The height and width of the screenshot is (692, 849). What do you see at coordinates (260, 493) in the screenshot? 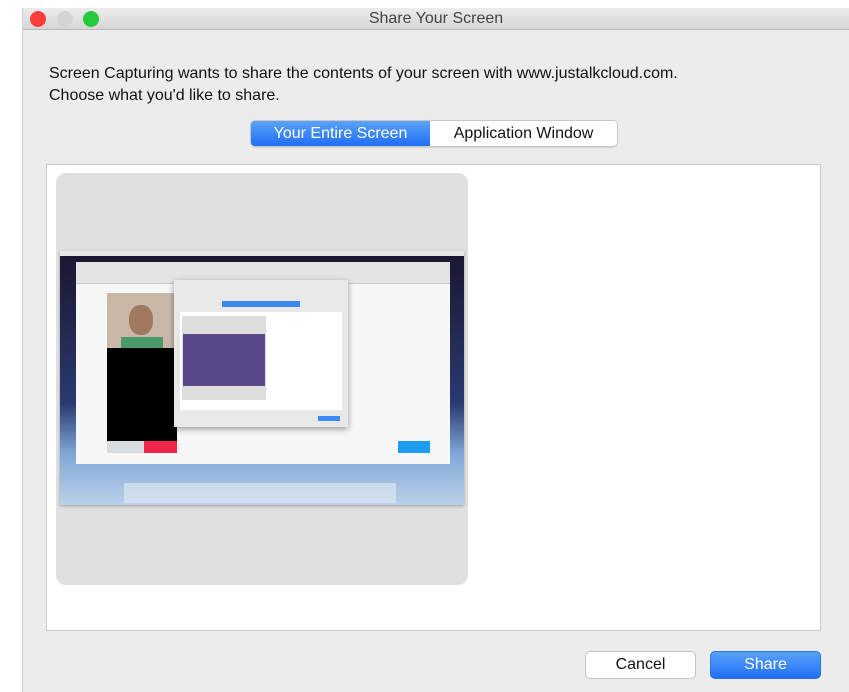
I see `preview-dock` at bounding box center [260, 493].